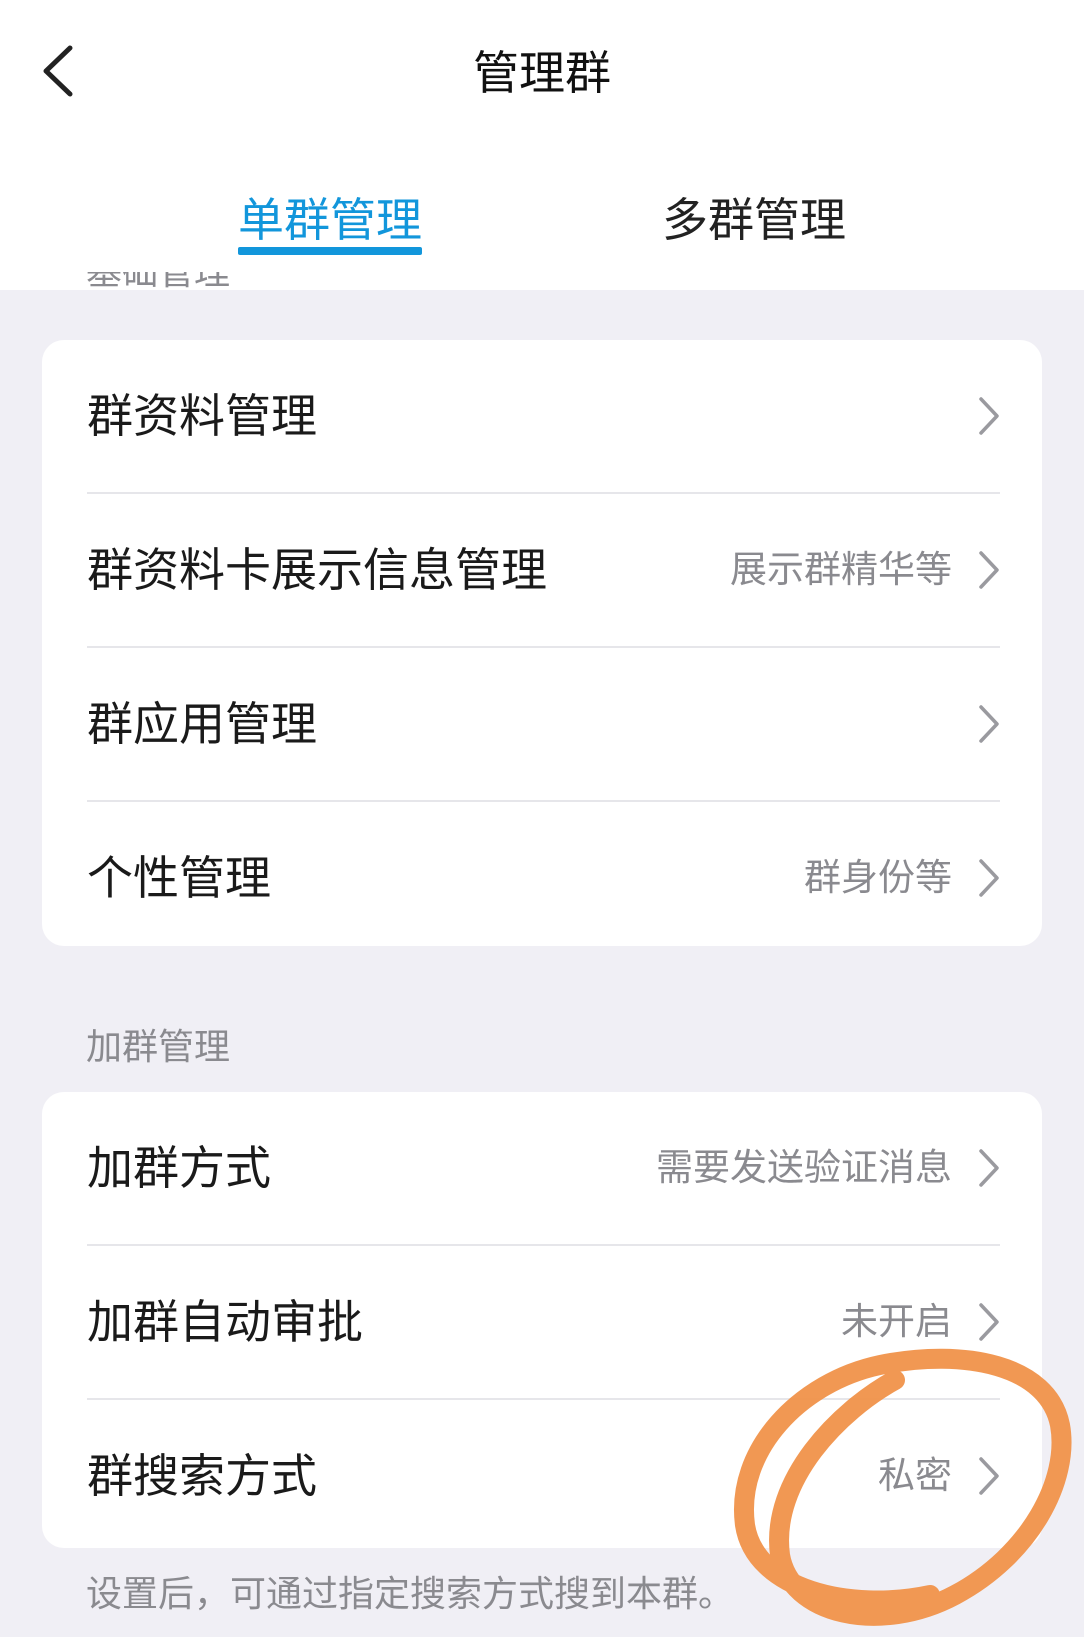  What do you see at coordinates (841, 569) in the screenshot?
I see `row-value: 展示群精华等` at bounding box center [841, 569].